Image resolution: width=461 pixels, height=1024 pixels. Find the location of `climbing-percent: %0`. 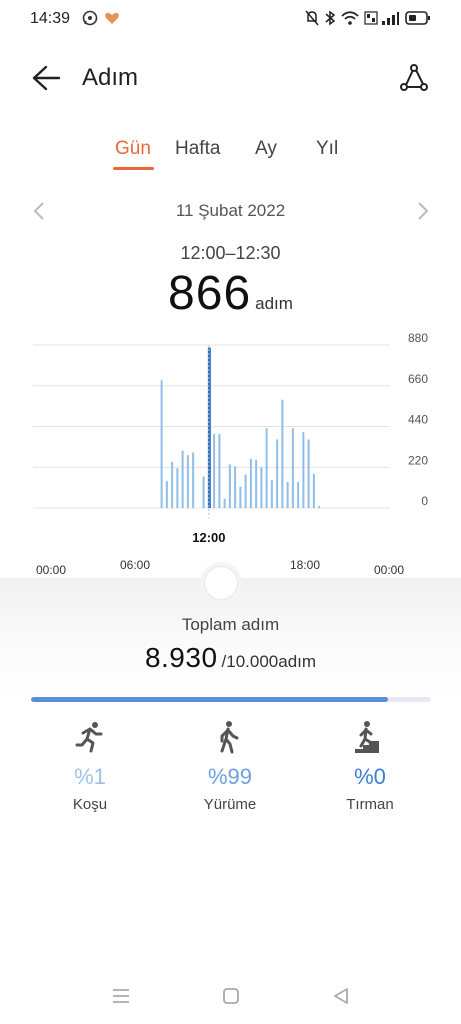

climbing-percent: %0 is located at coordinates (370, 776).